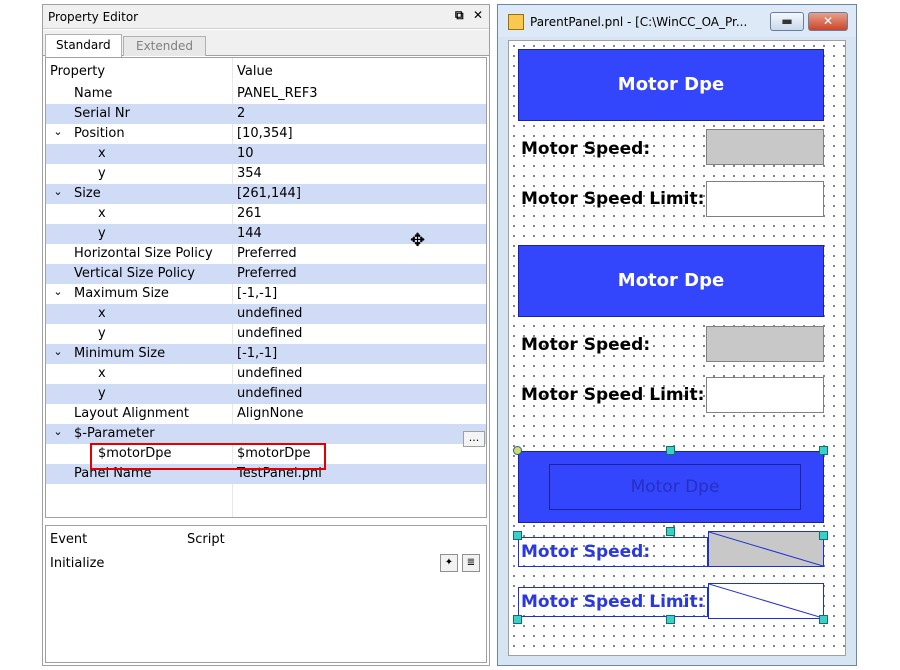 This screenshot has width=900, height=670. I want to click on resize-handle-top, so click(670, 450).